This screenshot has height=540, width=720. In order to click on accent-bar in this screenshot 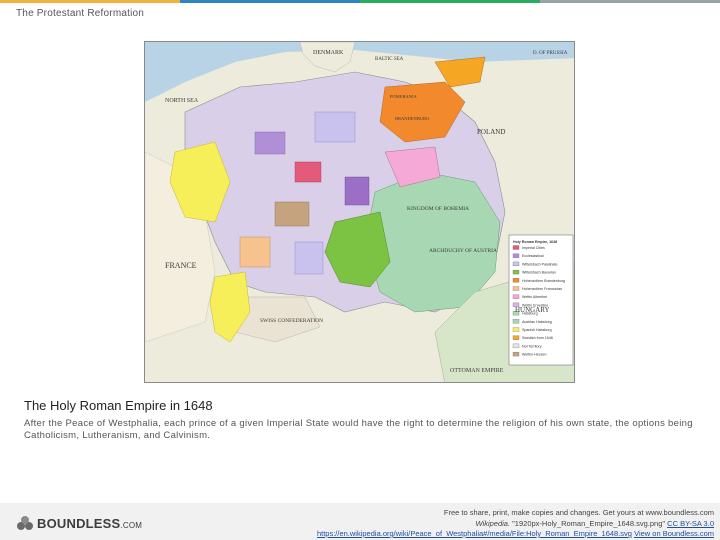, I will do `click(360, 1)`.